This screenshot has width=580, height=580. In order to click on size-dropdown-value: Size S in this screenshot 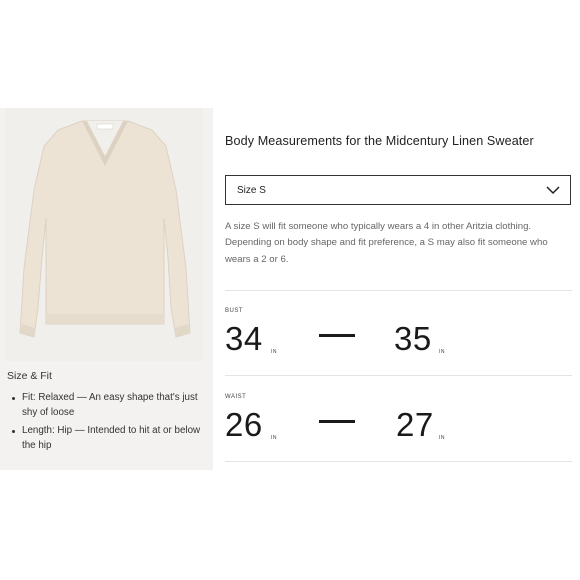, I will do `click(251, 190)`.